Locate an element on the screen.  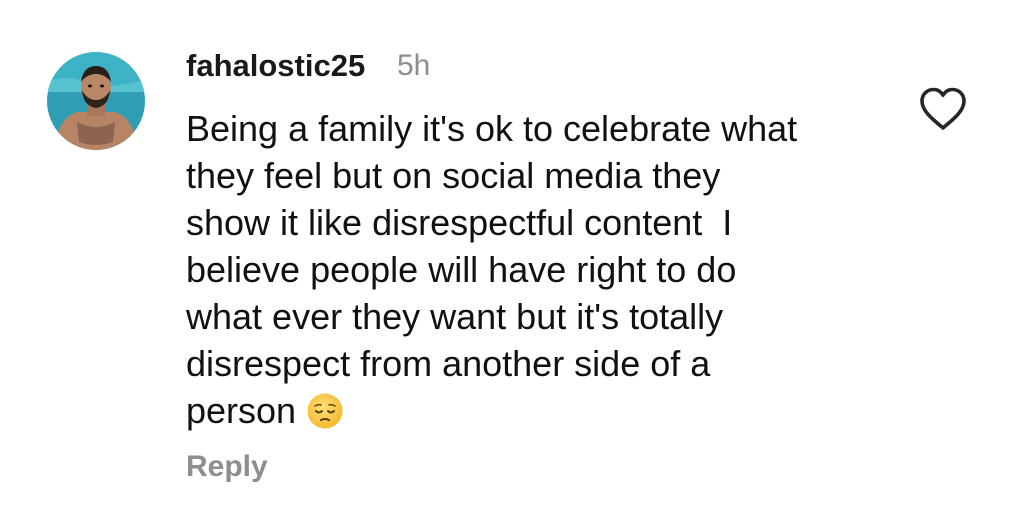
comment-text-line: what ever they want but it's totally is located at coordinates (455, 316).